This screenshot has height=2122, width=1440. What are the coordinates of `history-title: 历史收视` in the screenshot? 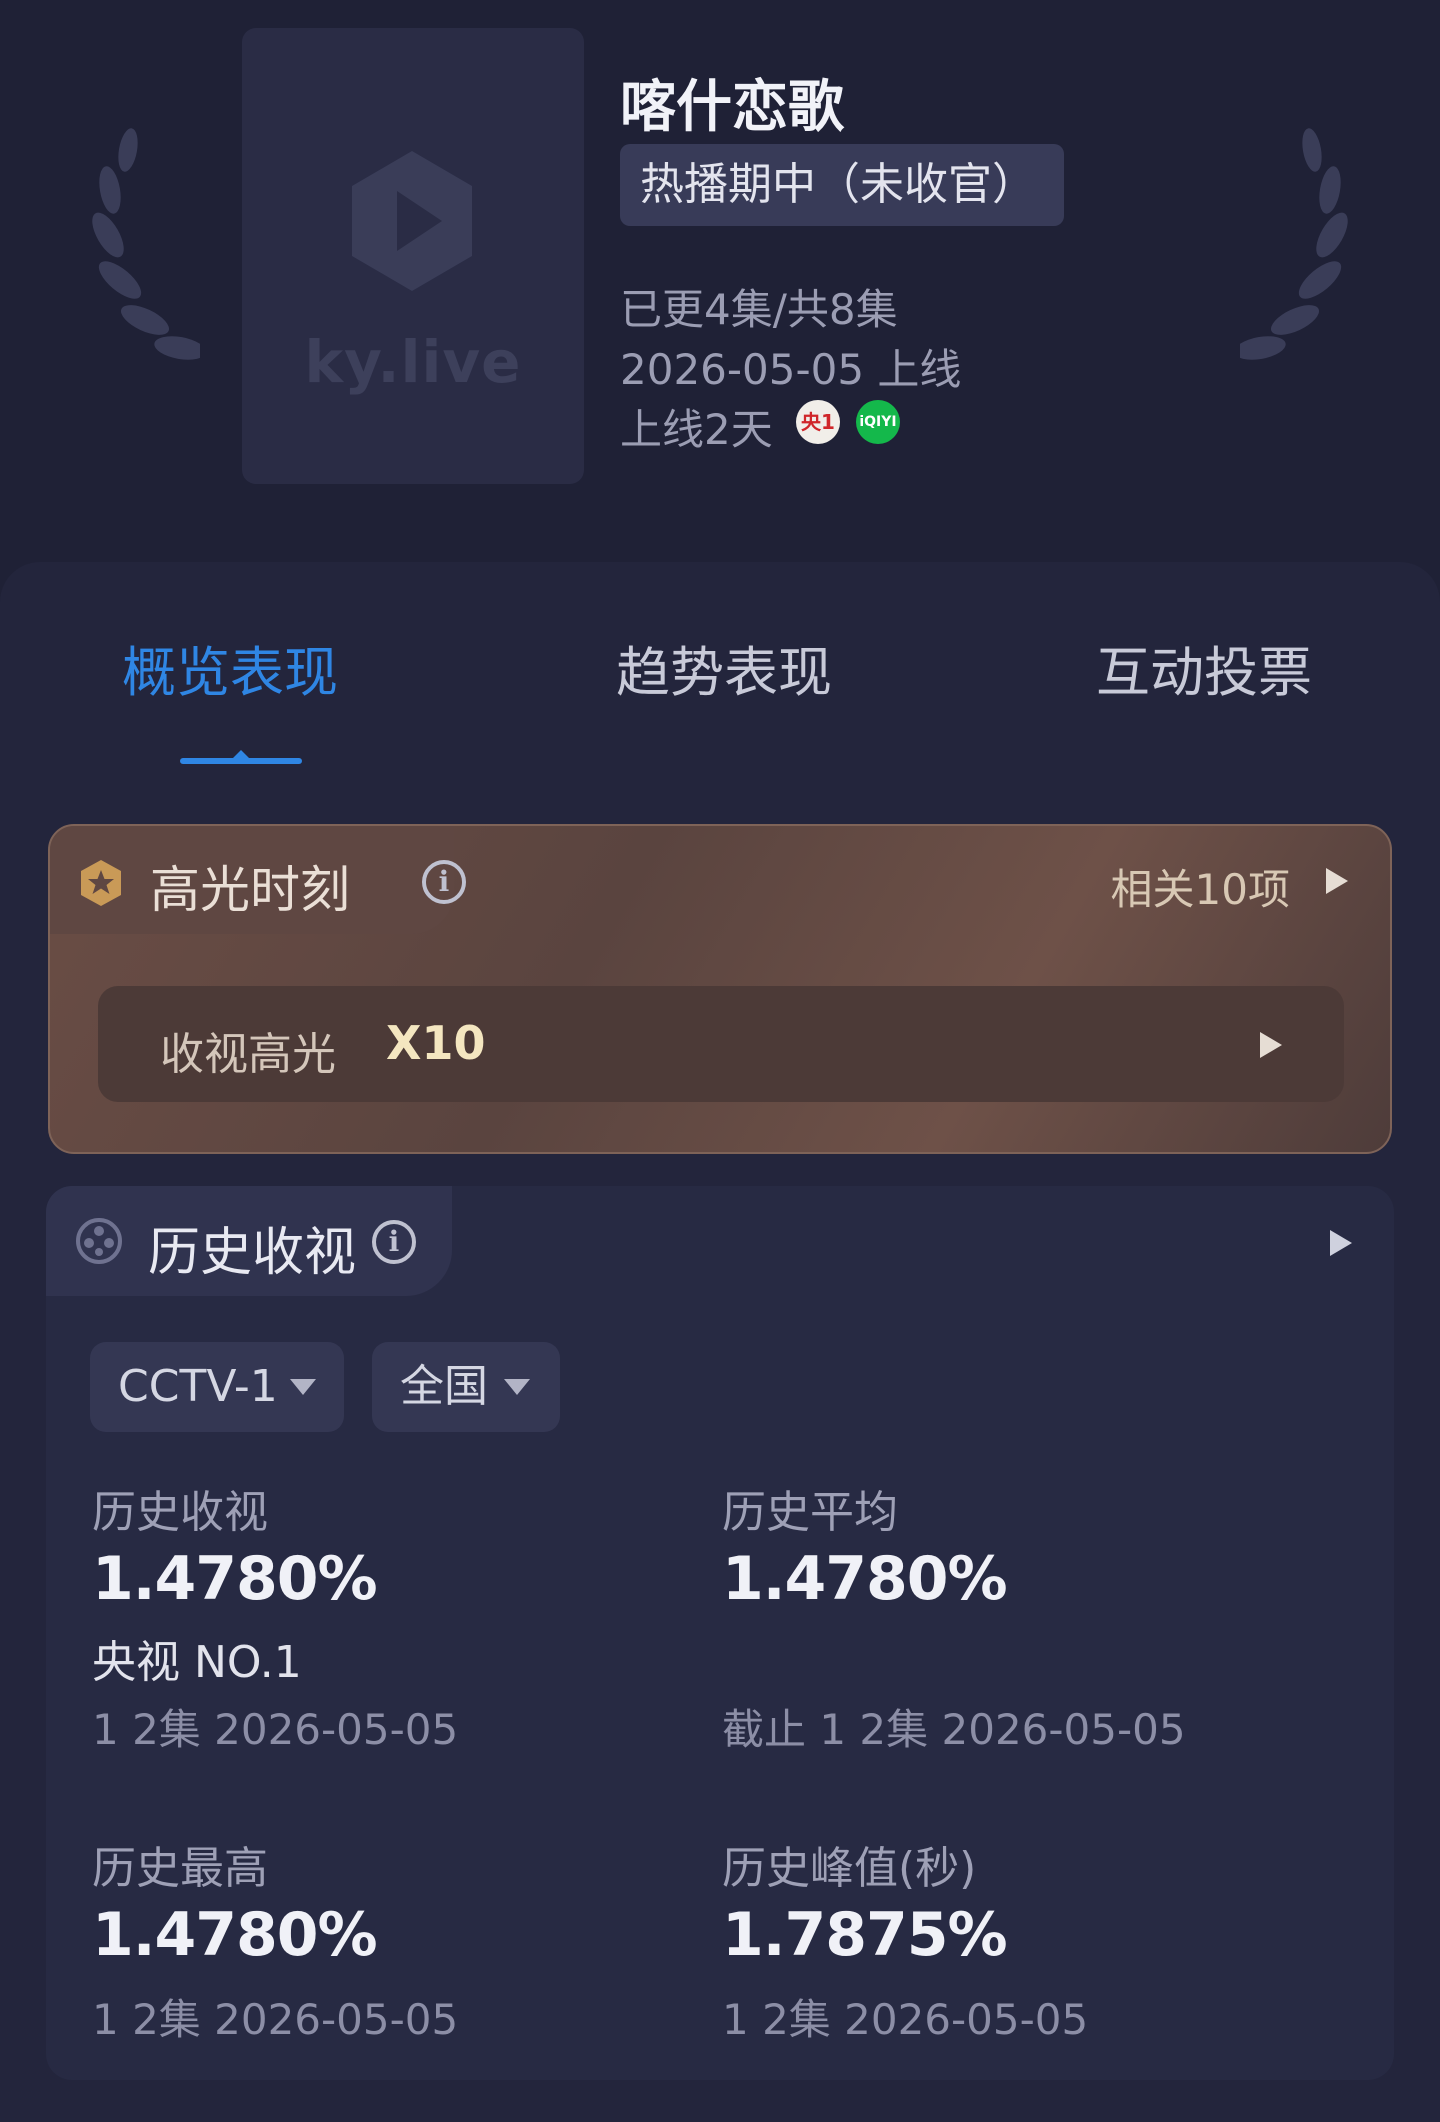 It's located at (252, 1253).